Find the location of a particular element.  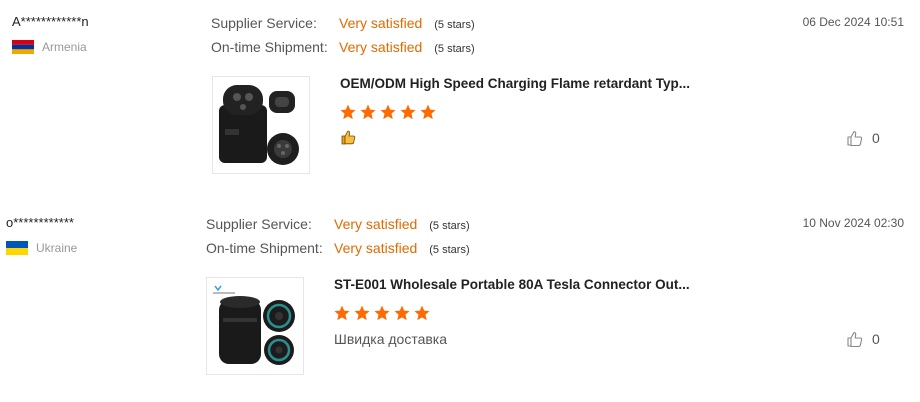

review-date: 06 Dec 2024 10:51 is located at coordinates (853, 22).